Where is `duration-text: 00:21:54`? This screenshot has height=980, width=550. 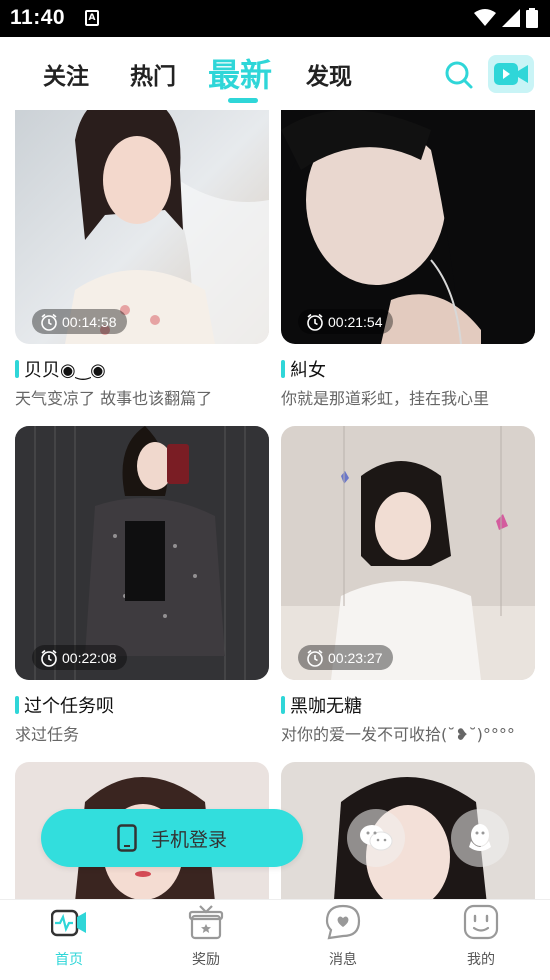 duration-text: 00:21:54 is located at coordinates (355, 321).